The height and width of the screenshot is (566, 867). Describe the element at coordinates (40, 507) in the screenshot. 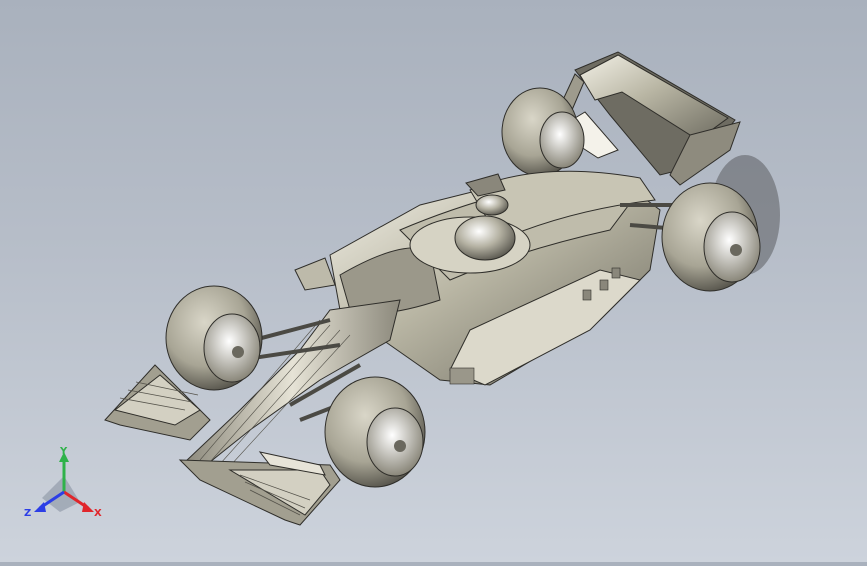

I see `z-arrow-icon` at that location.